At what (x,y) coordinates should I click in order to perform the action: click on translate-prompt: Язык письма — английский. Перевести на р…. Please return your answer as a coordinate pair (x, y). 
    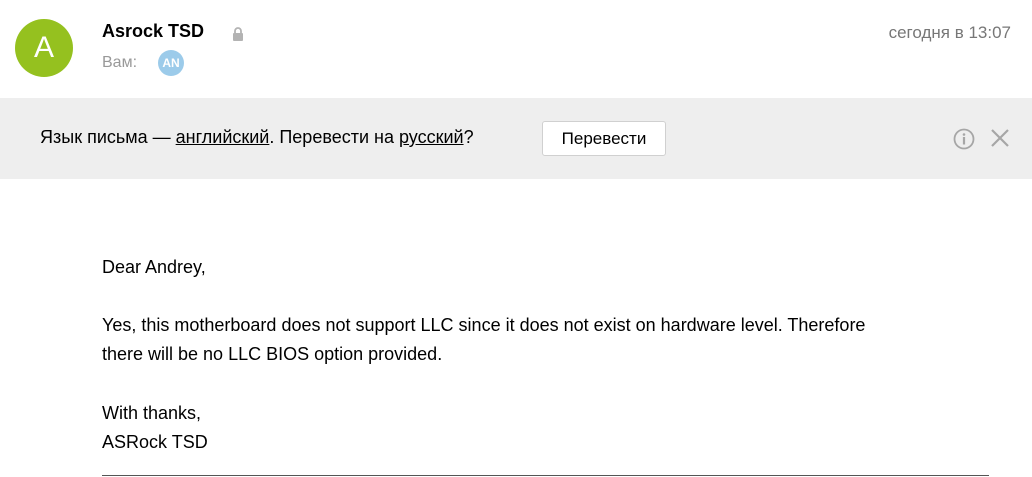
    Looking at the image, I should click on (257, 137).